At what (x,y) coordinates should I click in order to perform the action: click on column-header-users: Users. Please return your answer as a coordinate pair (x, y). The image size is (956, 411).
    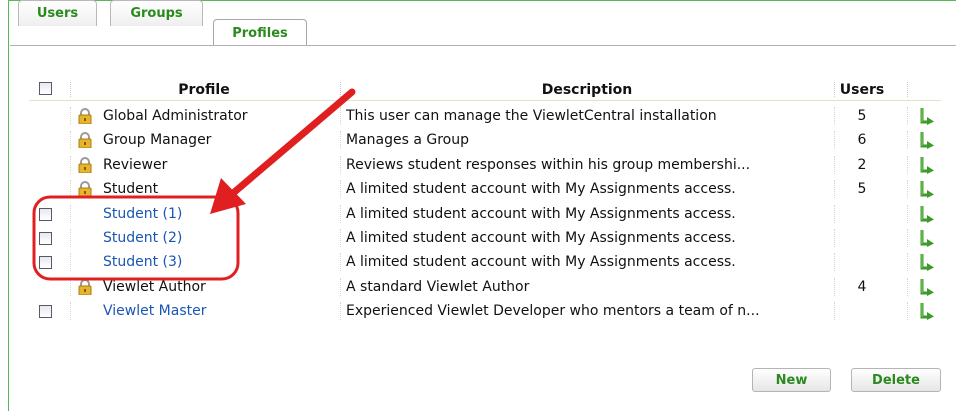
    Looking at the image, I should click on (862, 90).